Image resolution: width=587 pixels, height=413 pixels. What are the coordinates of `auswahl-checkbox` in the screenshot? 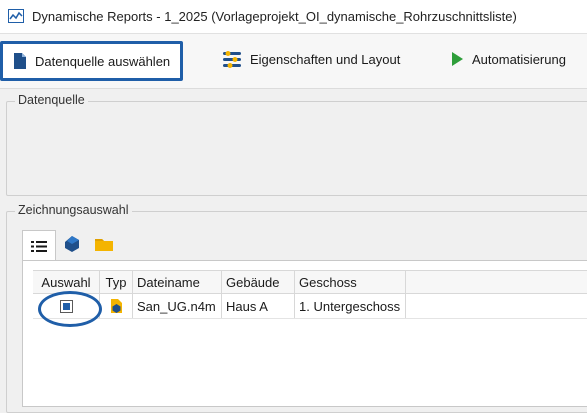 It's located at (66, 306).